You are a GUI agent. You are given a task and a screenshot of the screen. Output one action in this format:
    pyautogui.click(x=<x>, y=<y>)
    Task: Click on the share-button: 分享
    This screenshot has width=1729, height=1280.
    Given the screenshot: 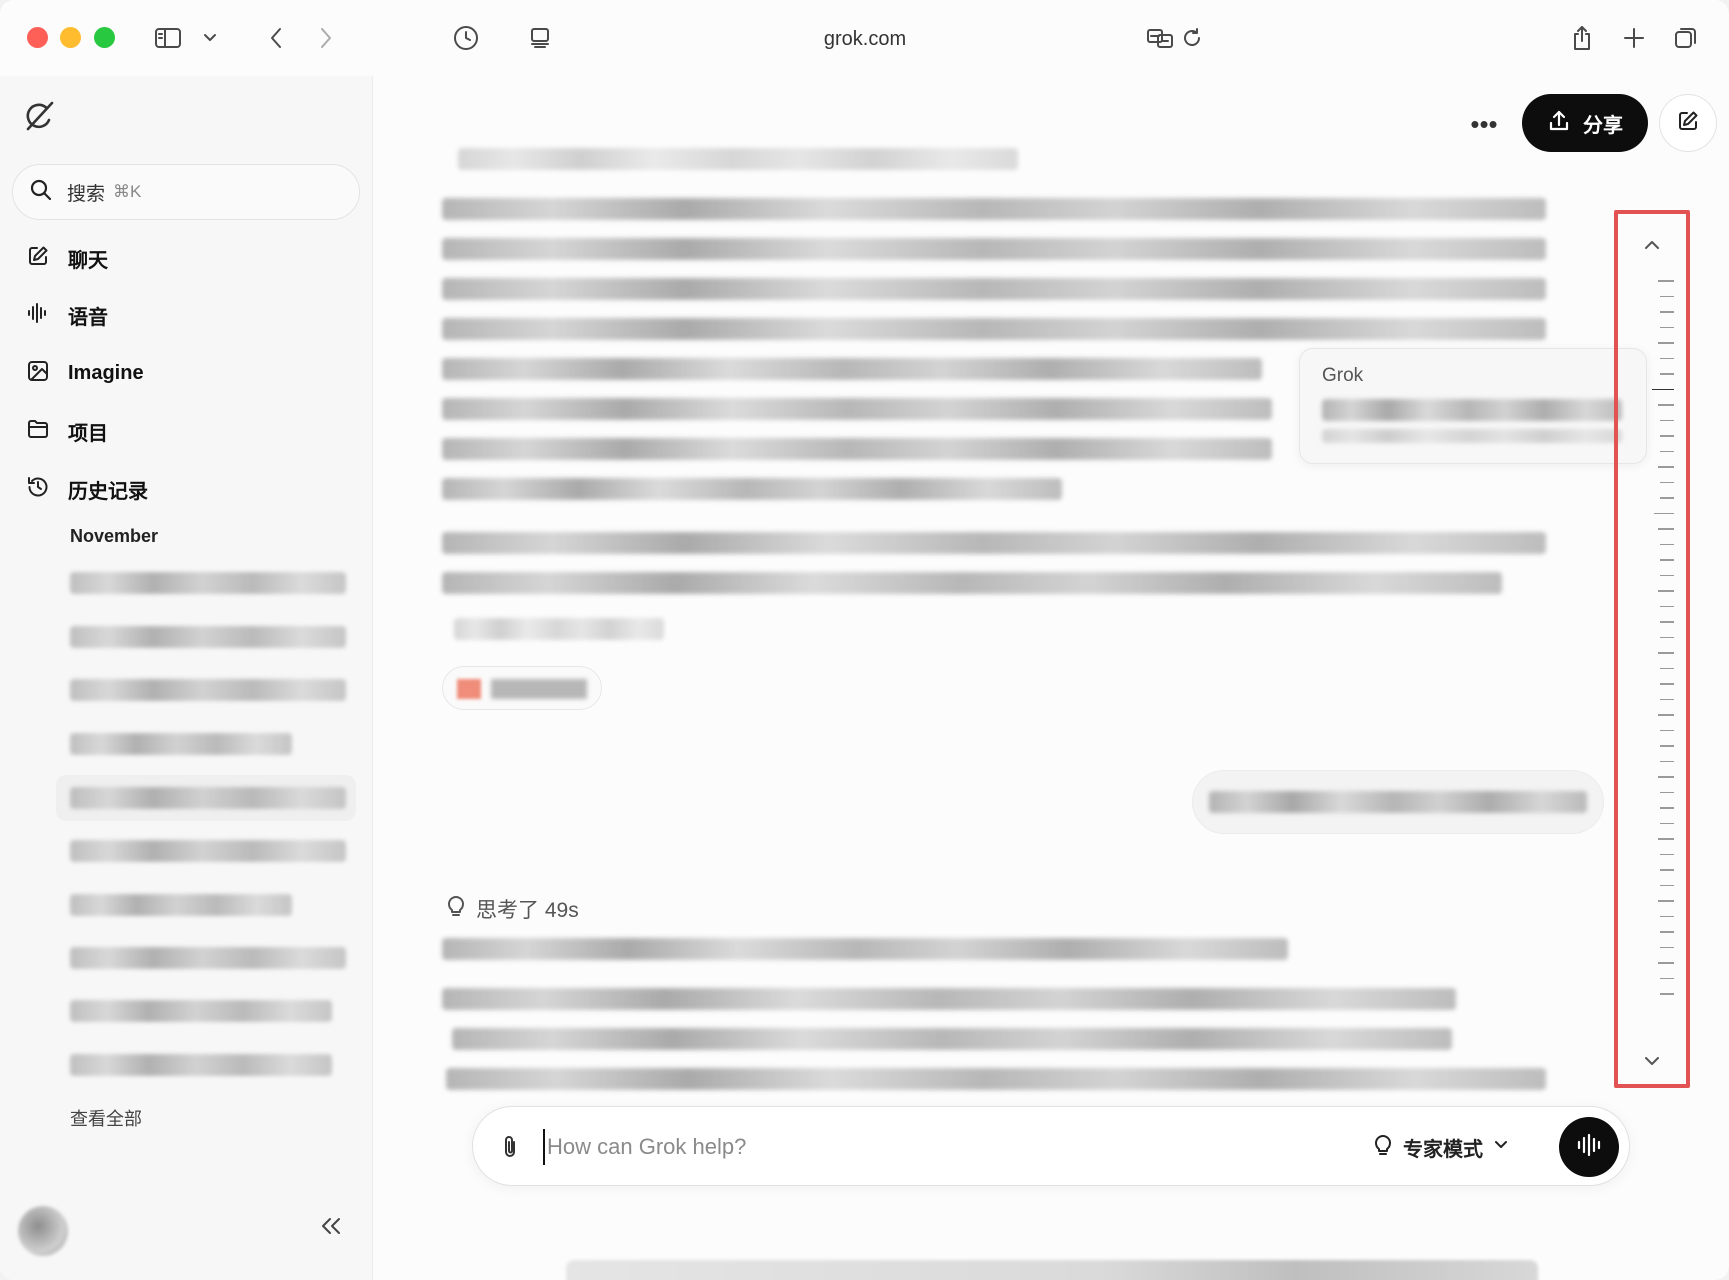 What is the action you would take?
    pyautogui.click(x=1585, y=123)
    